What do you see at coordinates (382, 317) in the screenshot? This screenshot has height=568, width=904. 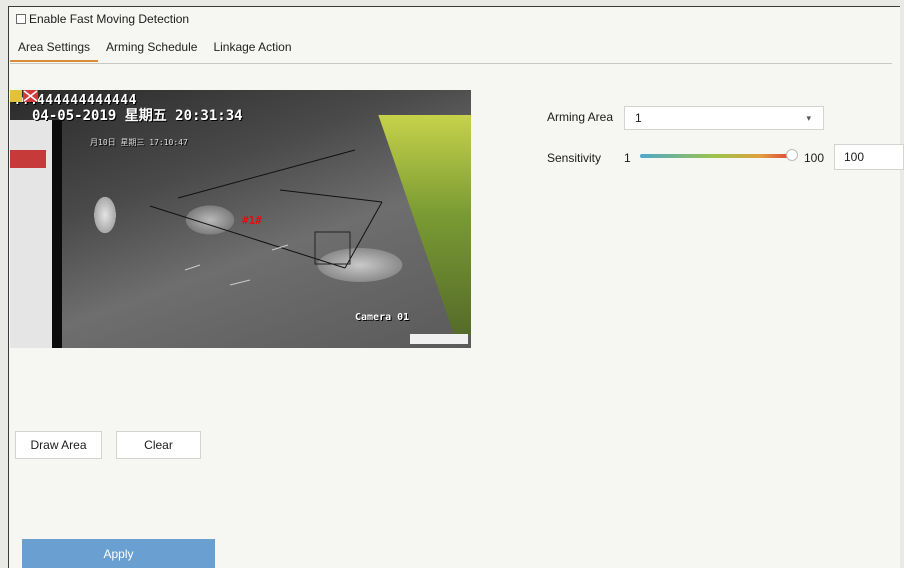 I see `osd-camera-label: Camera 01` at bounding box center [382, 317].